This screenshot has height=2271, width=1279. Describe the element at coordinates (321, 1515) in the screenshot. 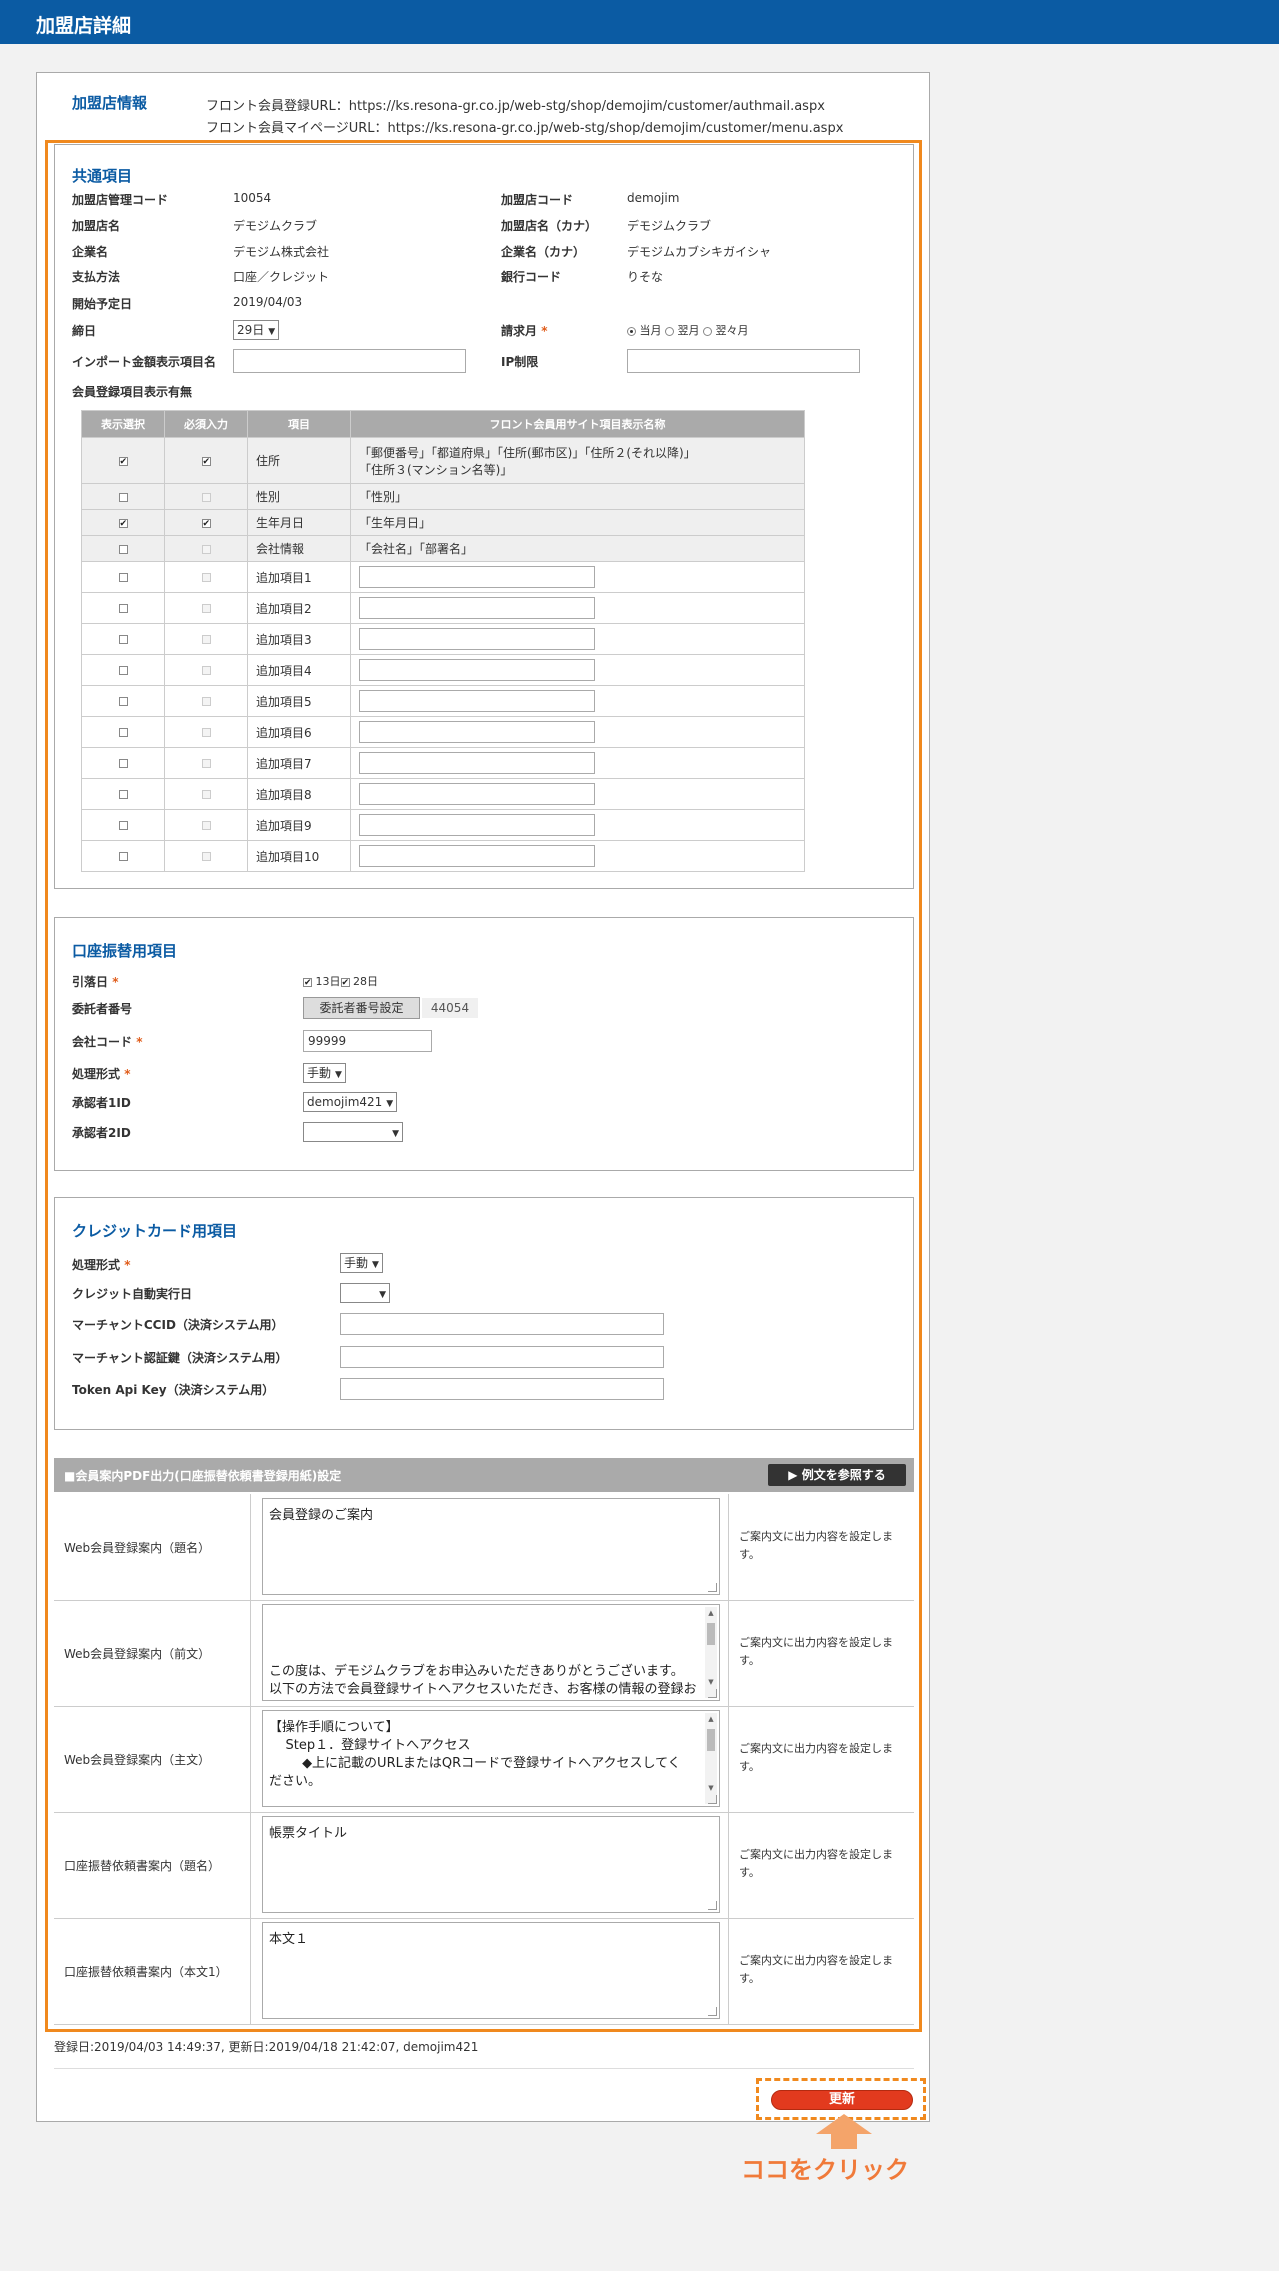

I see `pdf-row-text: 会員登録のご案内` at that location.